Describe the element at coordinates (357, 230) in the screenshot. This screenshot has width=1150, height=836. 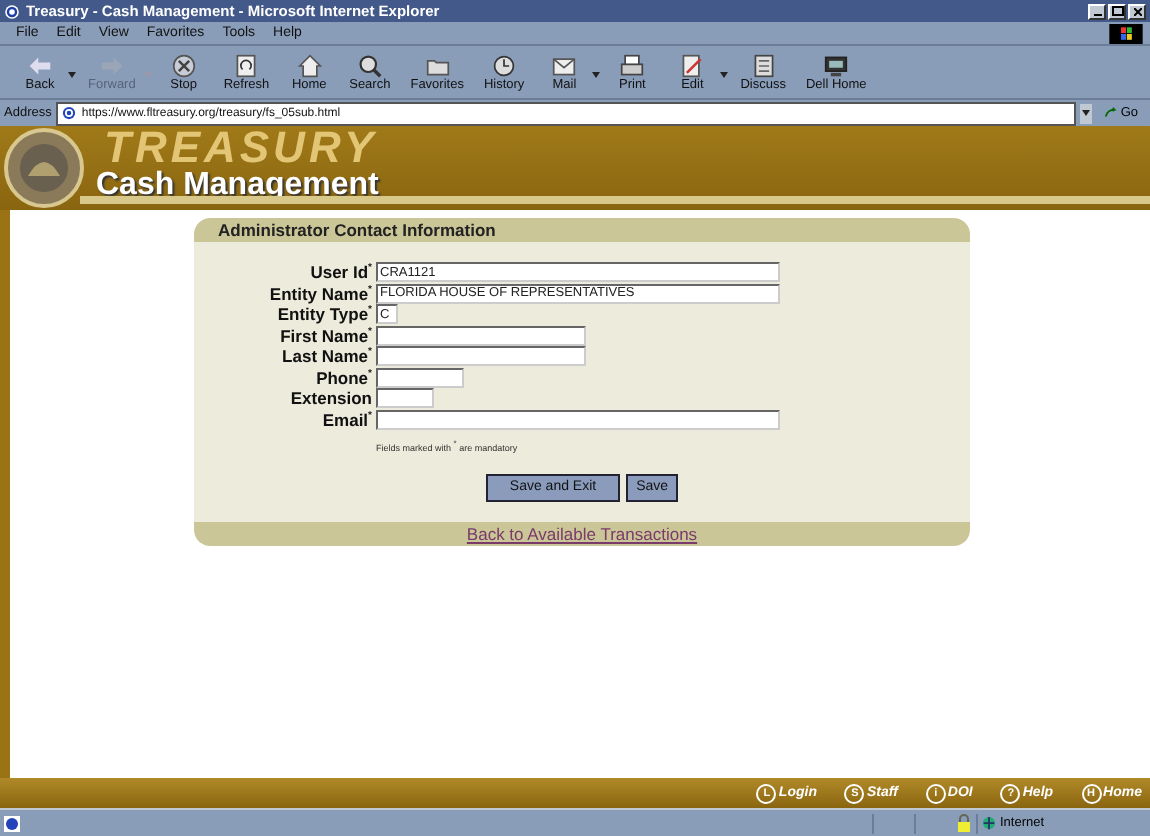
I see `panel-heading: Administrator Contact Information` at that location.